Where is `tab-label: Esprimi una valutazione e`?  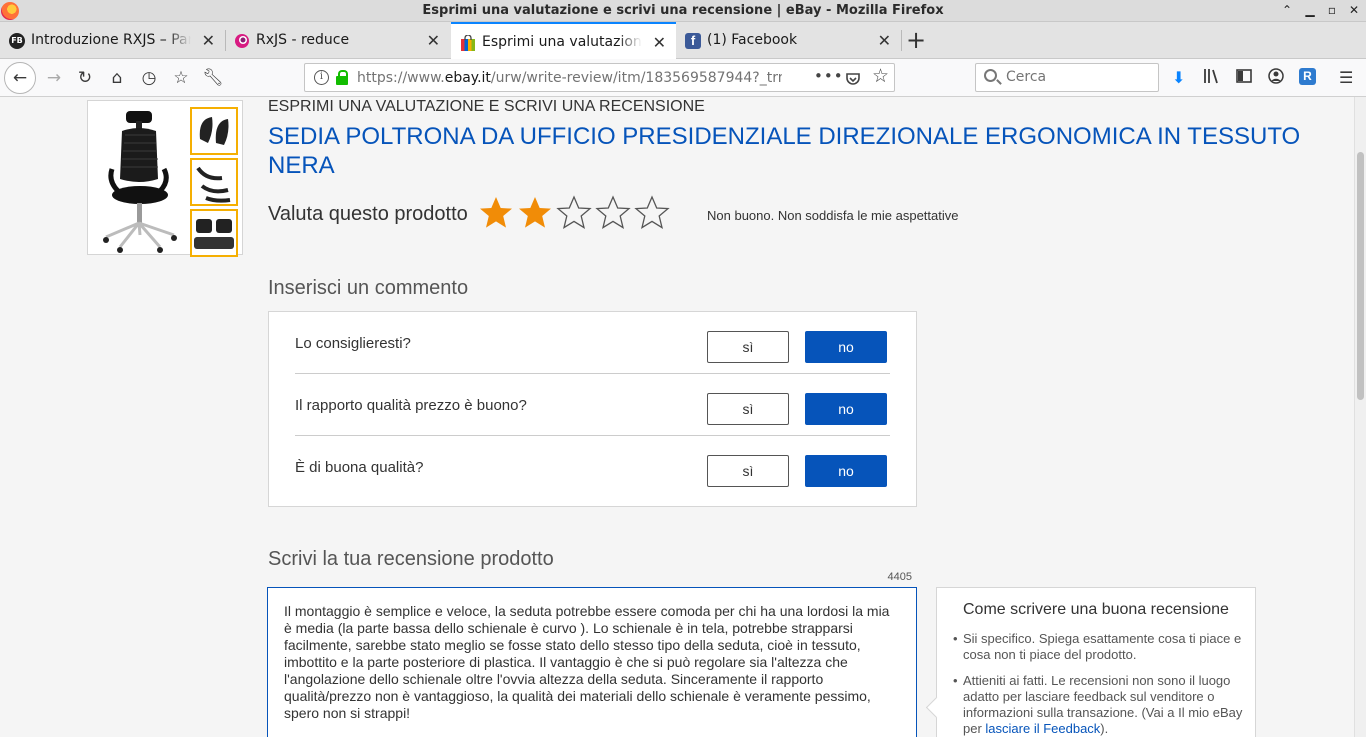
tab-label: Esprimi una valutazione e is located at coordinates (562, 42).